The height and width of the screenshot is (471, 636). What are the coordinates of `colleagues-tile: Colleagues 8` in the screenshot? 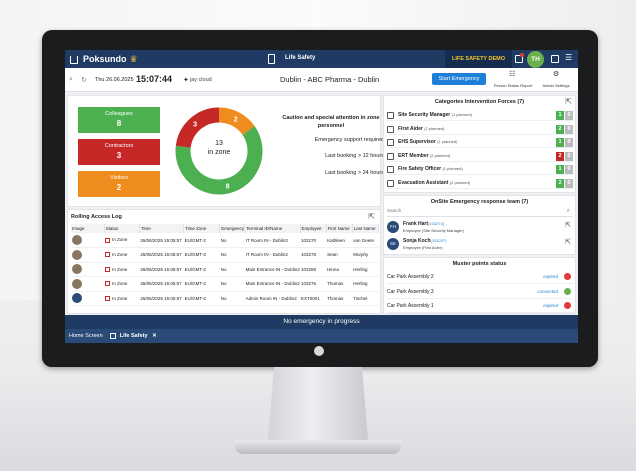 It's located at (119, 120).